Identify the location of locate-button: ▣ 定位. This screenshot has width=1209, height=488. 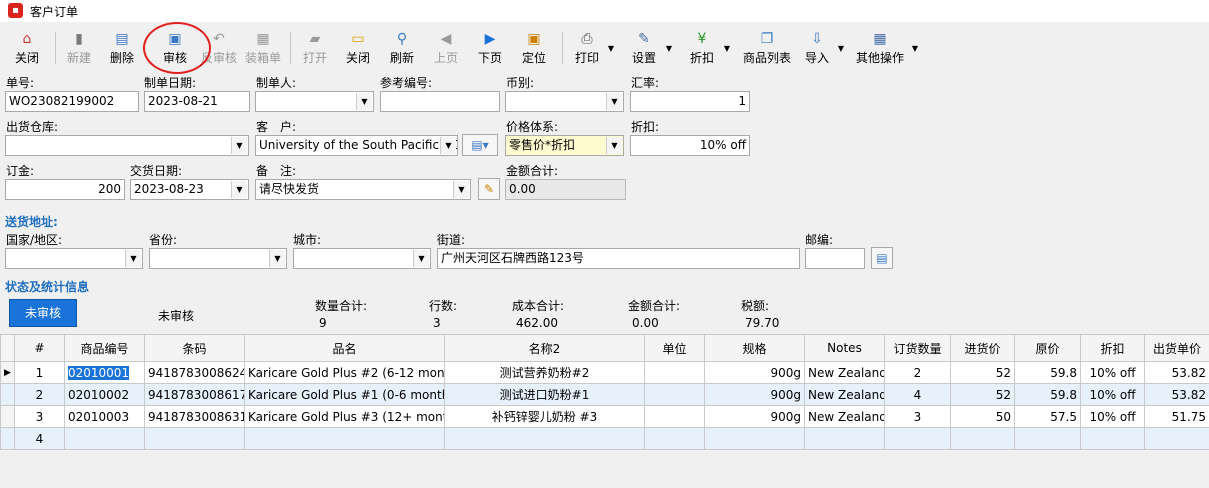
(534, 47).